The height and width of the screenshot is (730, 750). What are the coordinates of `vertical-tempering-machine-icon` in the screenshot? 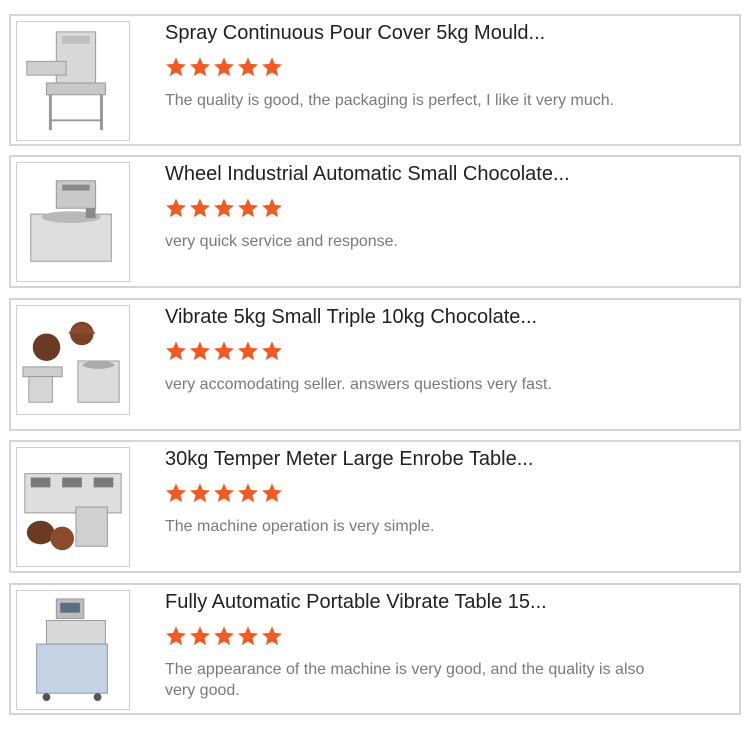 It's located at (72, 650).